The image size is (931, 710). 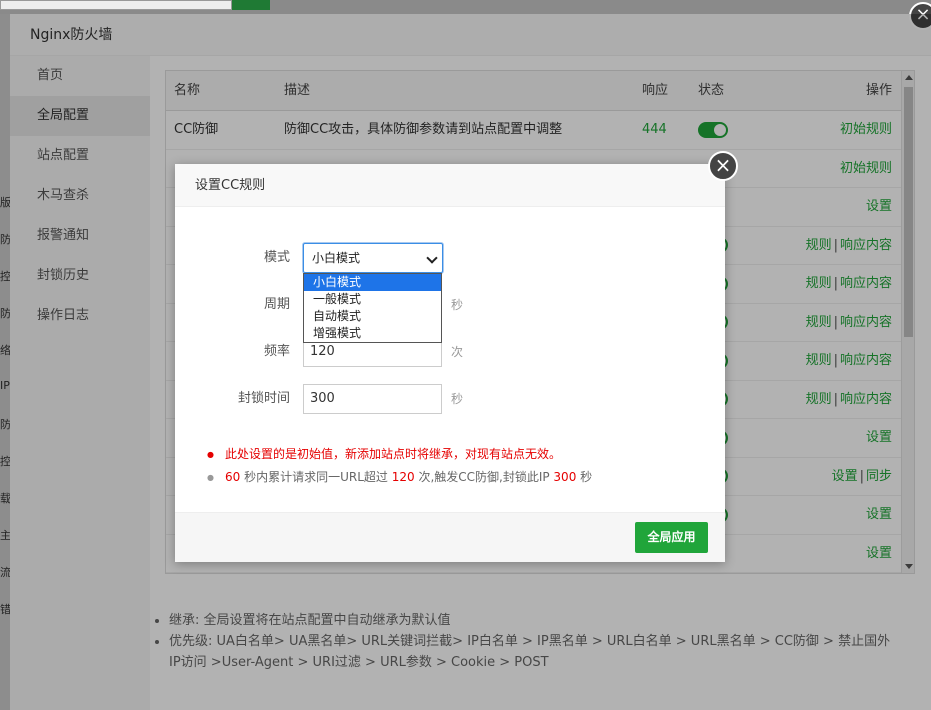 I want to click on tip-period: 60, so click(x=233, y=477).